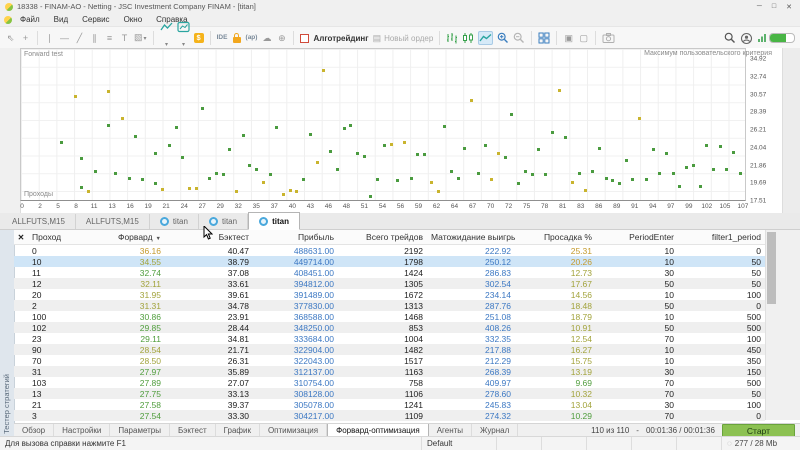 This screenshot has width=800, height=450. Describe the element at coordinates (313, 382) in the screenshot. I see `cell-profit: 310754.00` at that location.